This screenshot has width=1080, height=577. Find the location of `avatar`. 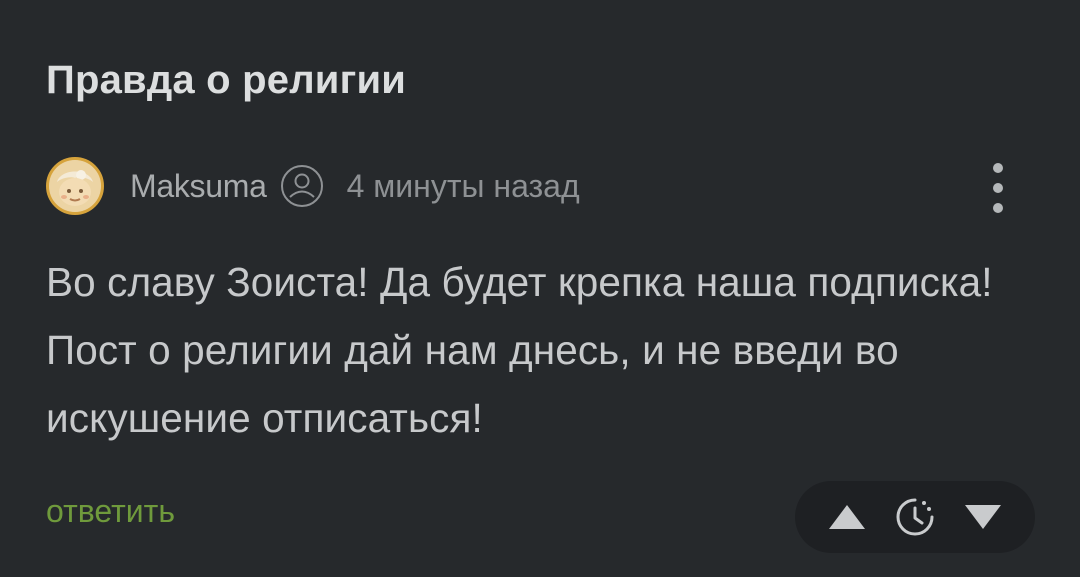

avatar is located at coordinates (75, 186).